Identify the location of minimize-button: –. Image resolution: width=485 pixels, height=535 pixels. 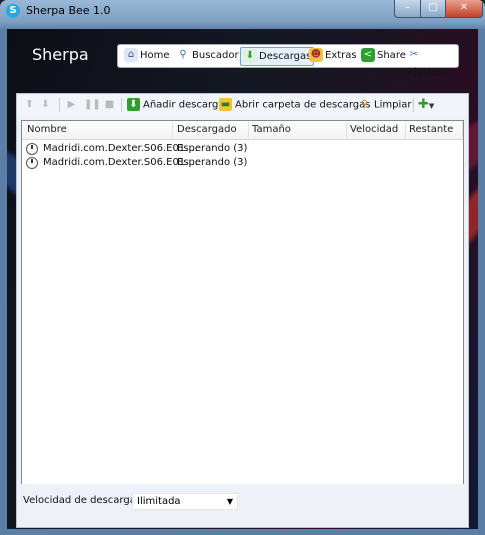
(407, 9).